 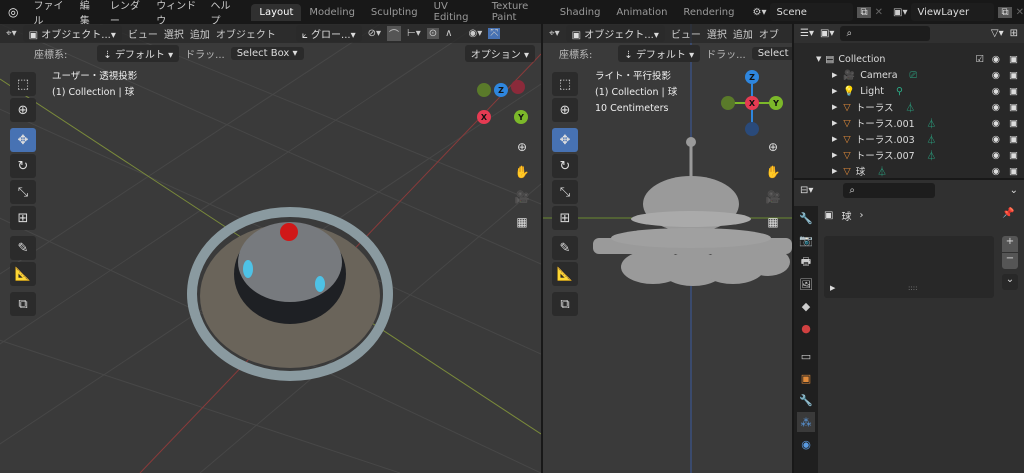 I want to click on pivot-icon: ⊘▾, so click(x=374, y=33).